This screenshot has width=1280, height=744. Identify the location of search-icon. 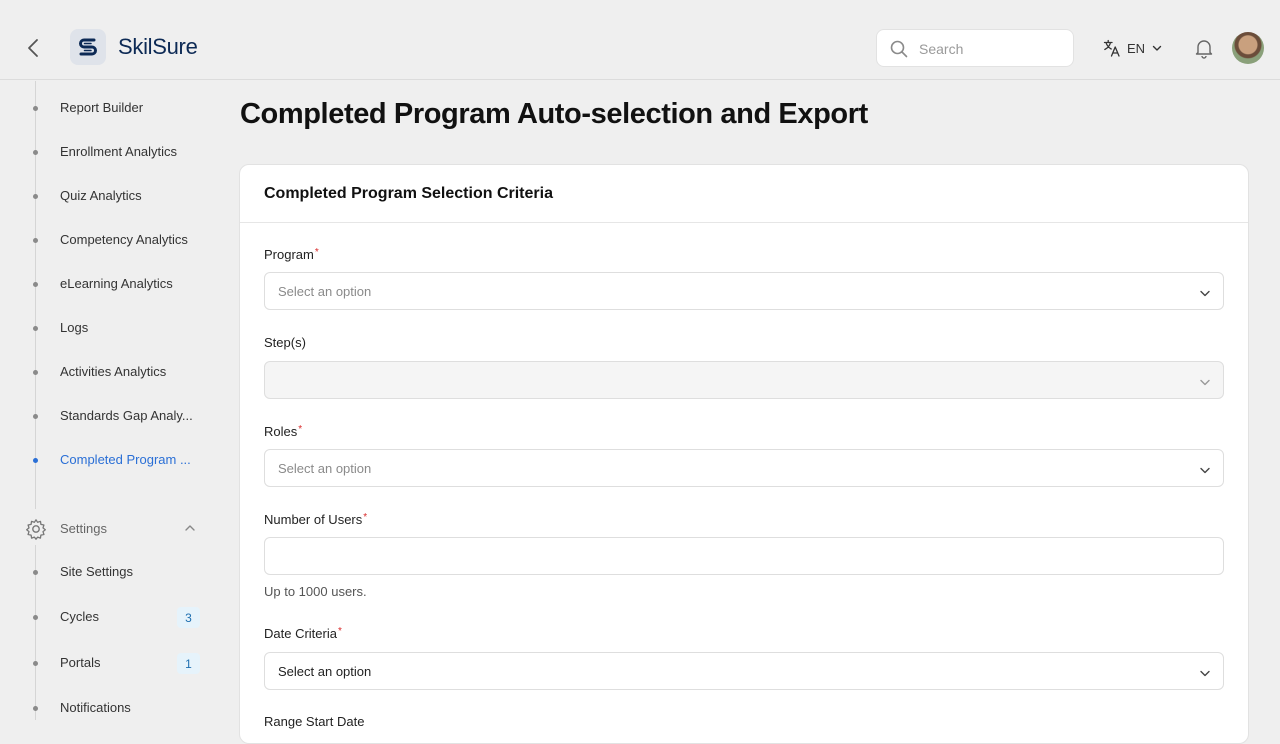
(899, 49).